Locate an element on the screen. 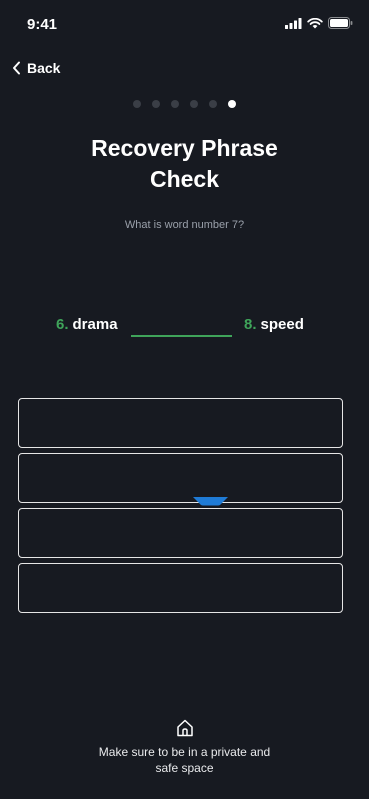  page-title: Recovery Phrase Check is located at coordinates (184, 164).